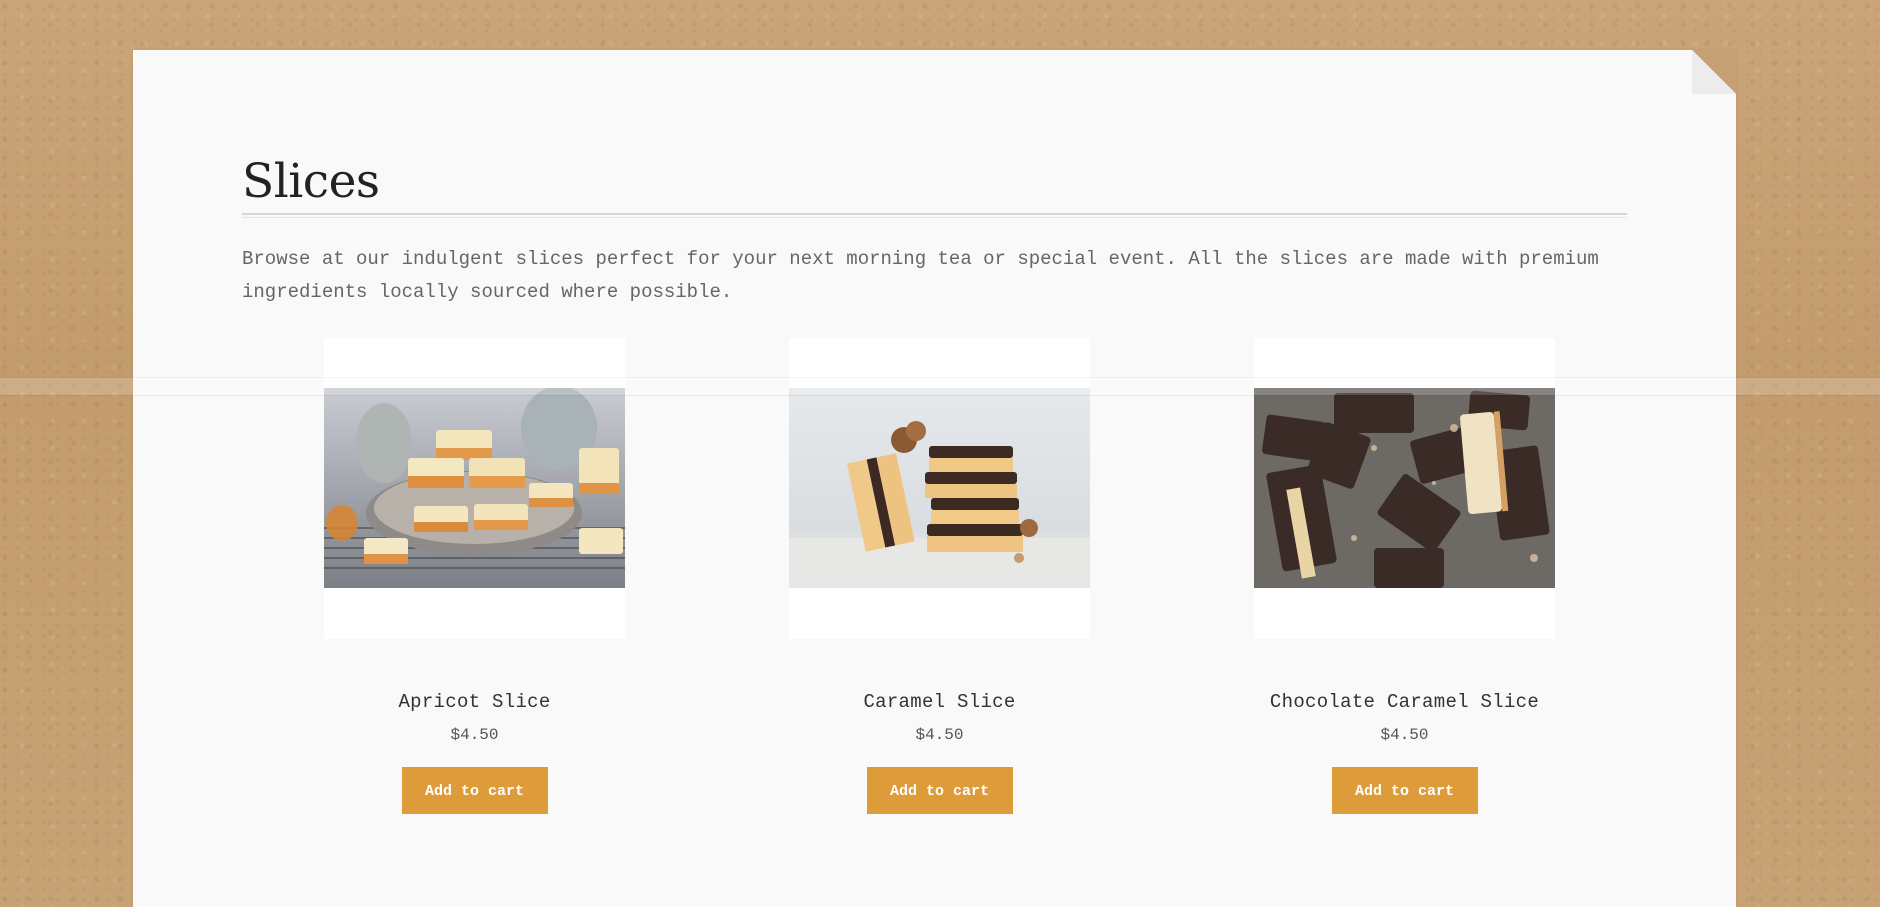  What do you see at coordinates (1404, 702) in the screenshot?
I see `product-name: Chocolate Caramel Slice` at bounding box center [1404, 702].